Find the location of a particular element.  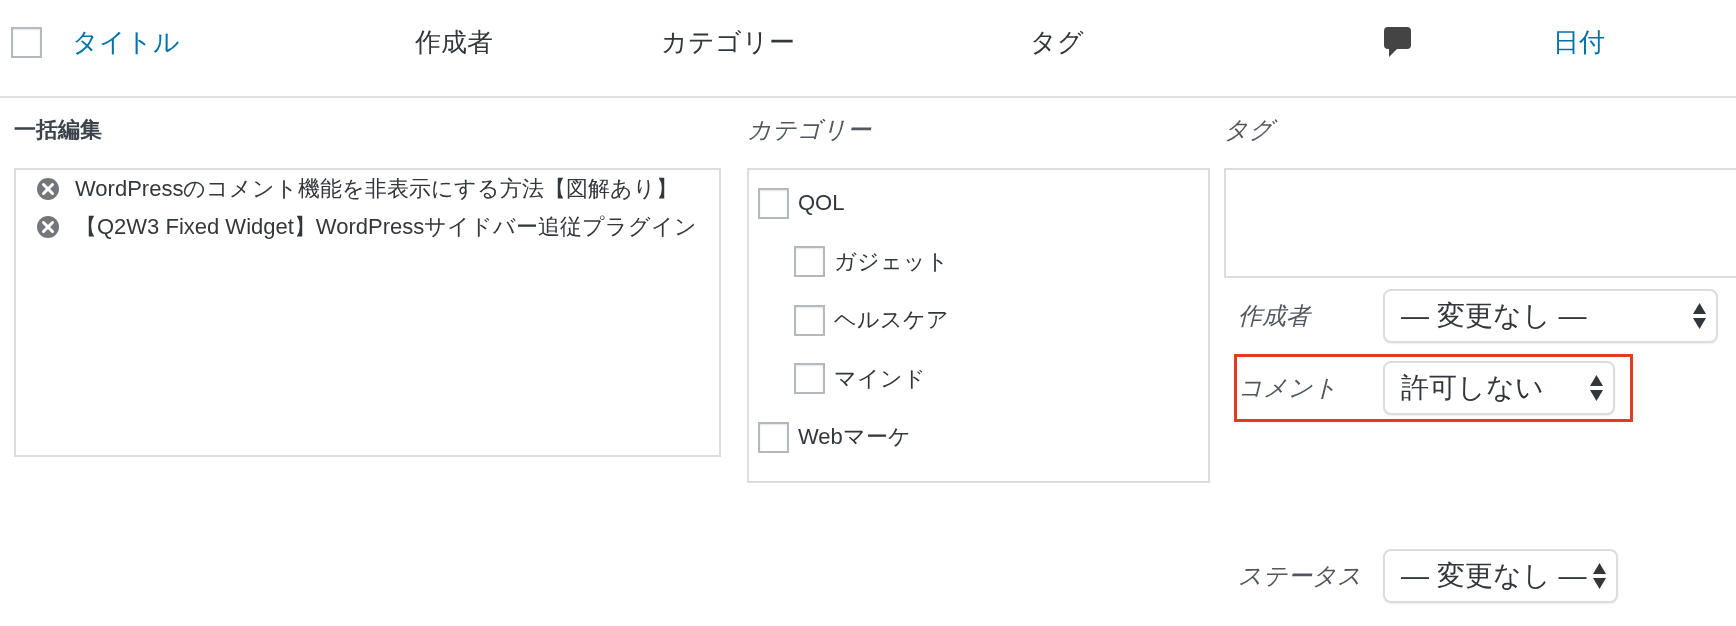

category-label: Webマーケ is located at coordinates (854, 437).